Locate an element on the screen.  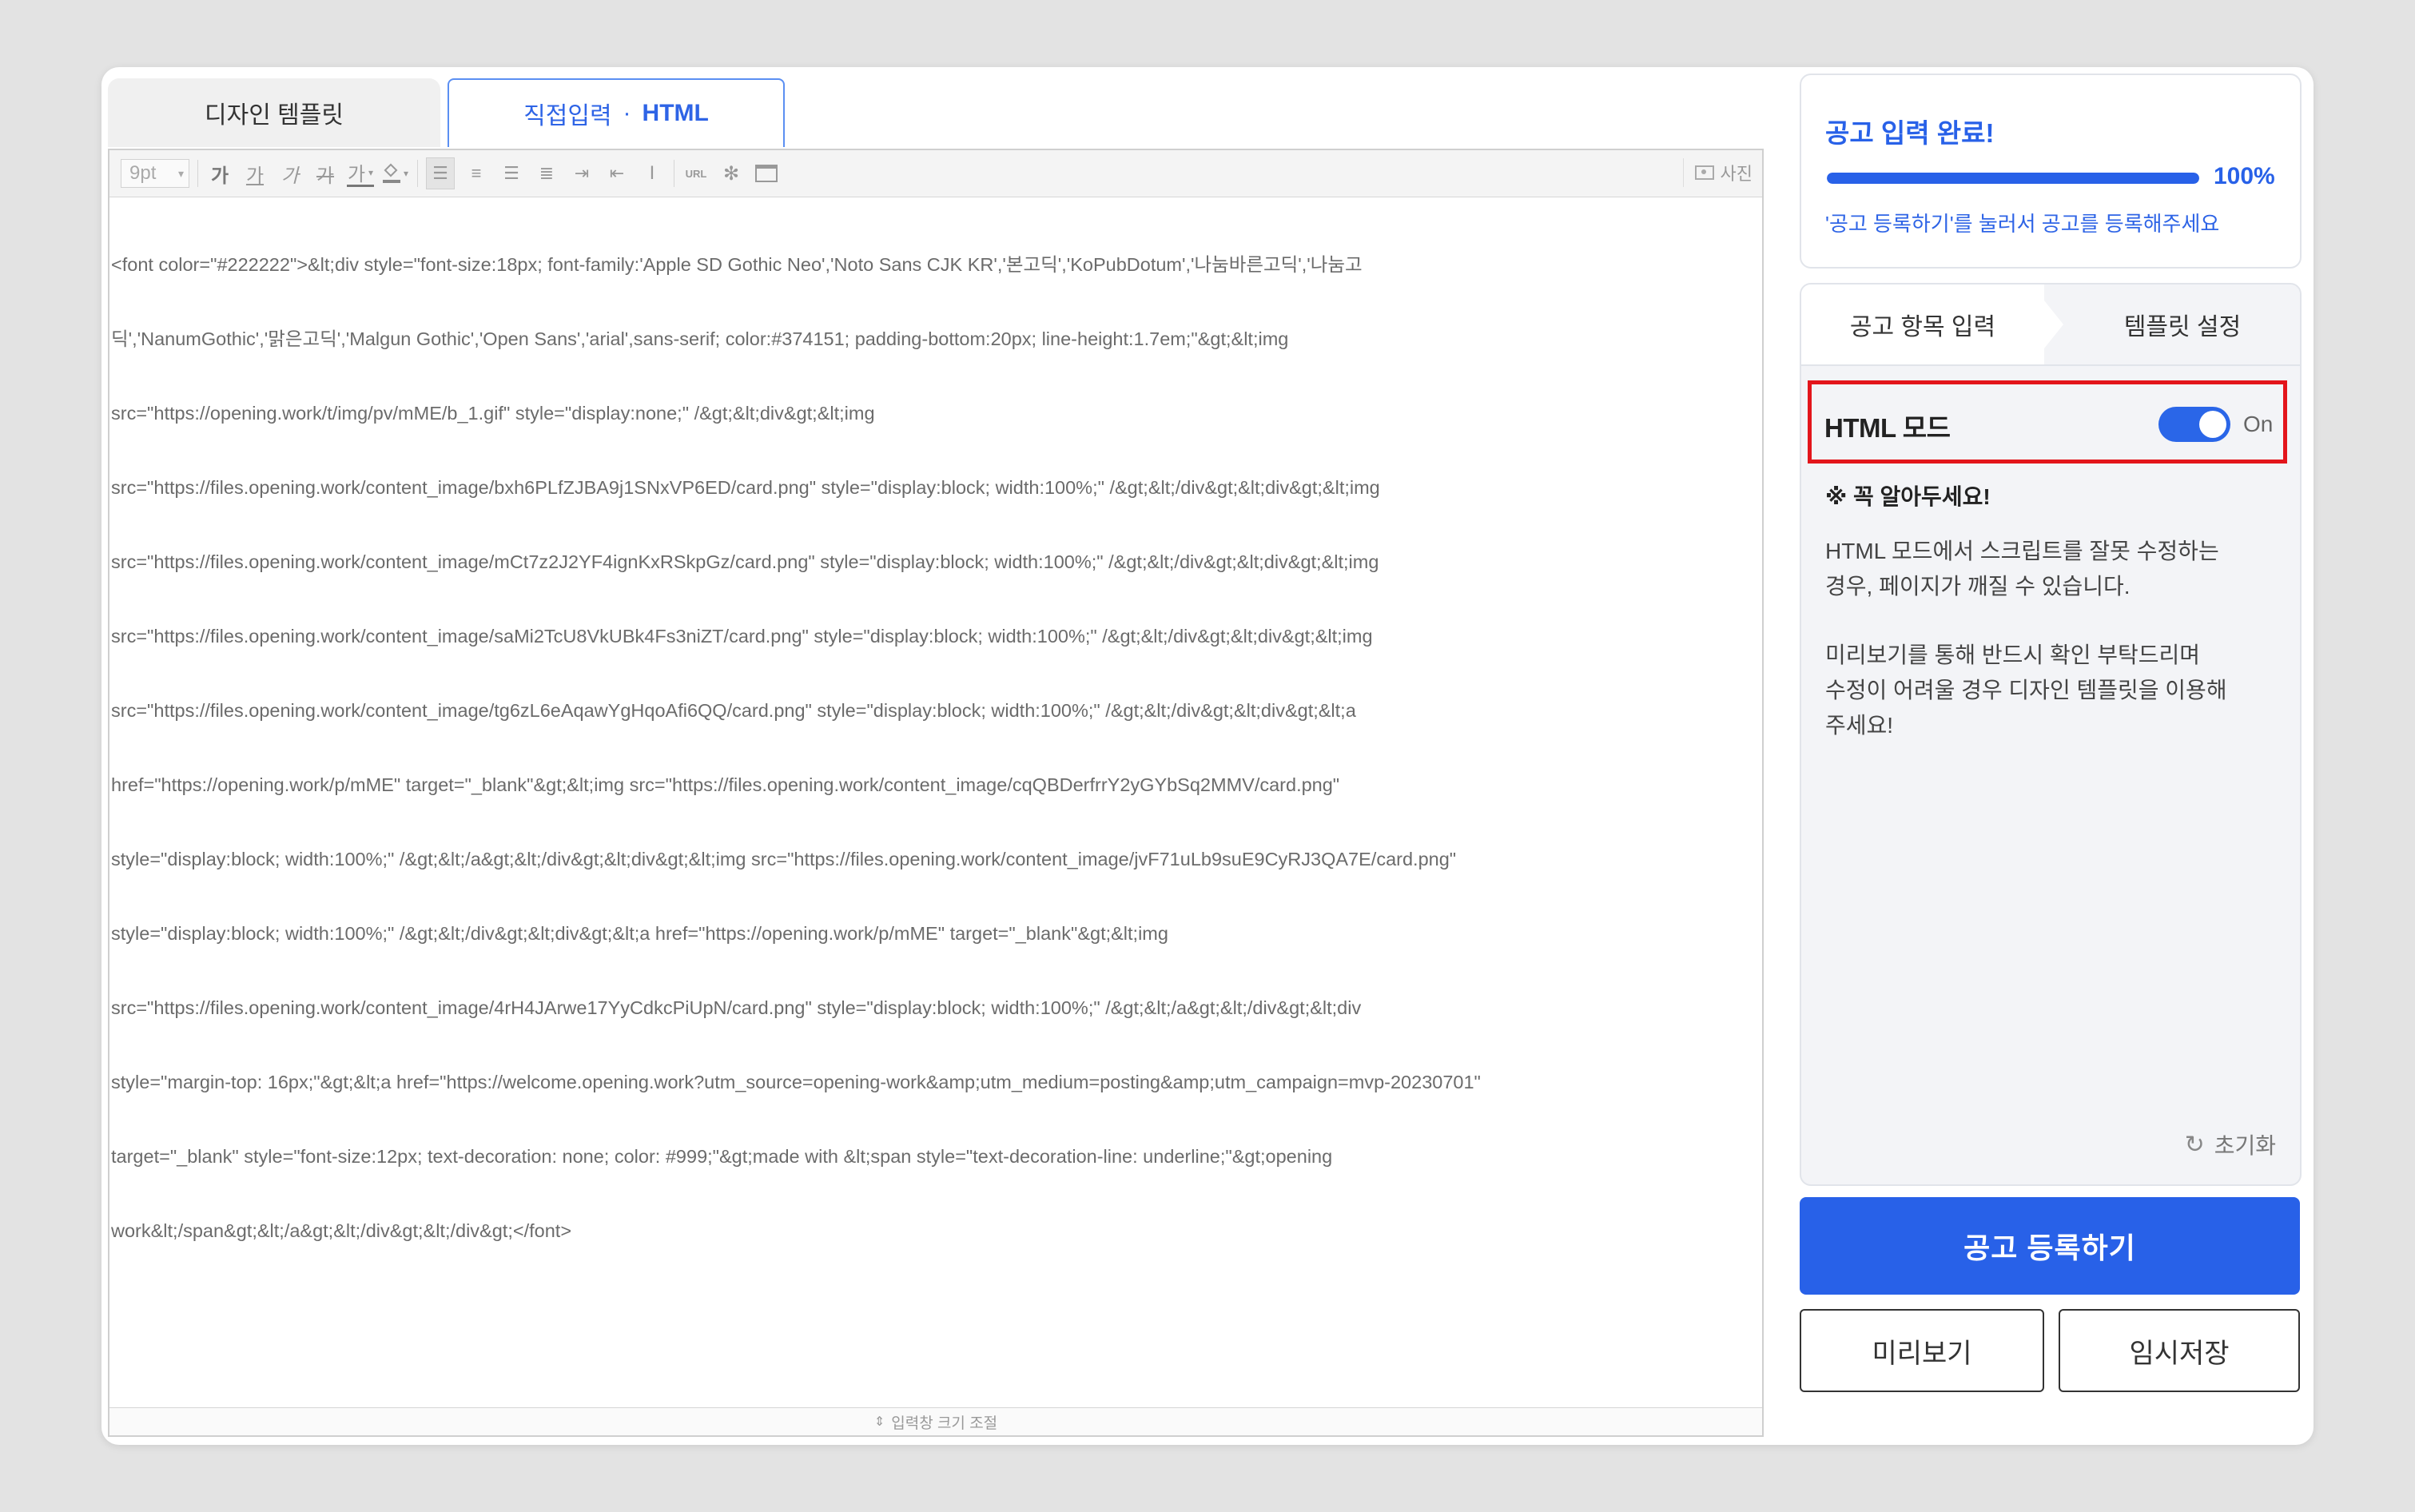
tab-design-template: 디자인 템플릿 is located at coordinates (274, 112).